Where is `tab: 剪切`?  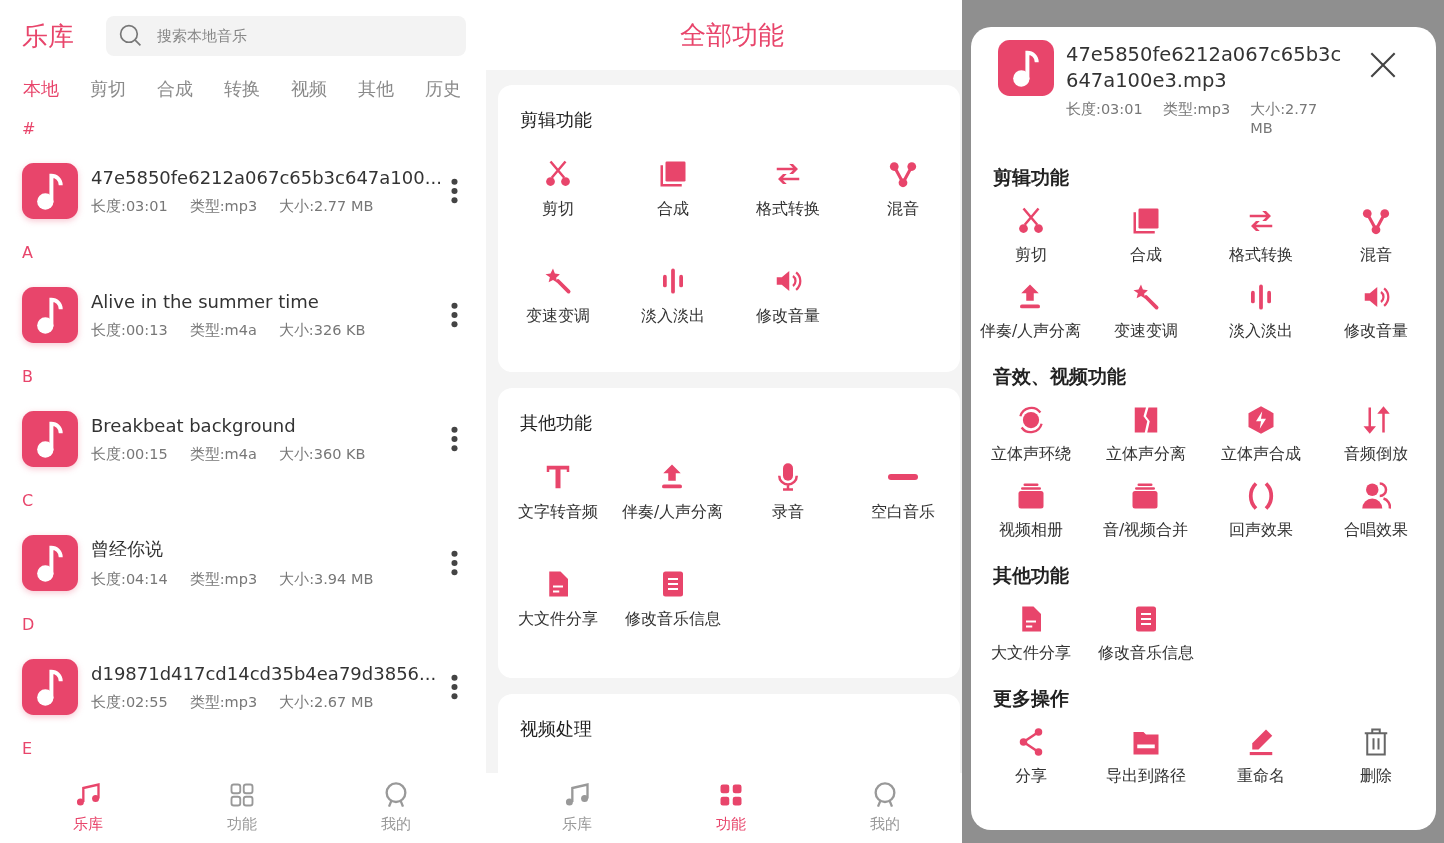
tab: 剪切 is located at coordinates (107, 89).